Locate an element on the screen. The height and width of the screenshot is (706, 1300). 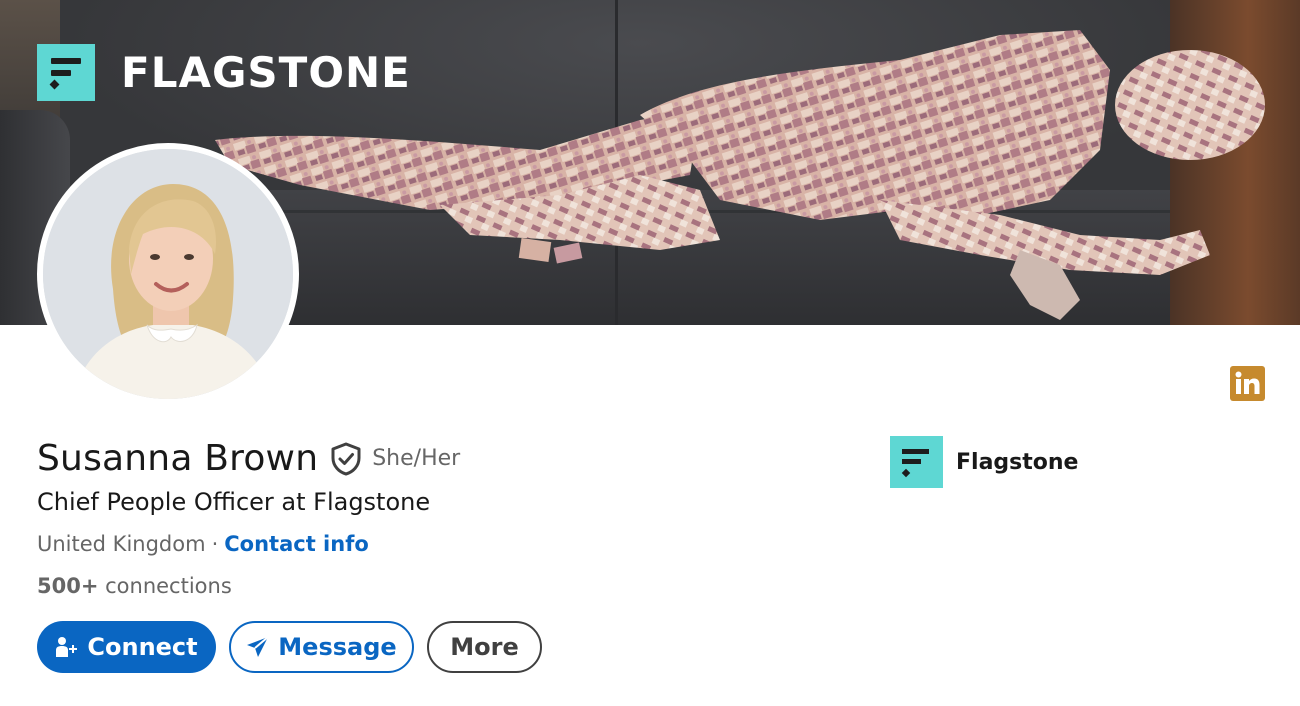
message-button: Message is located at coordinates (321, 647).